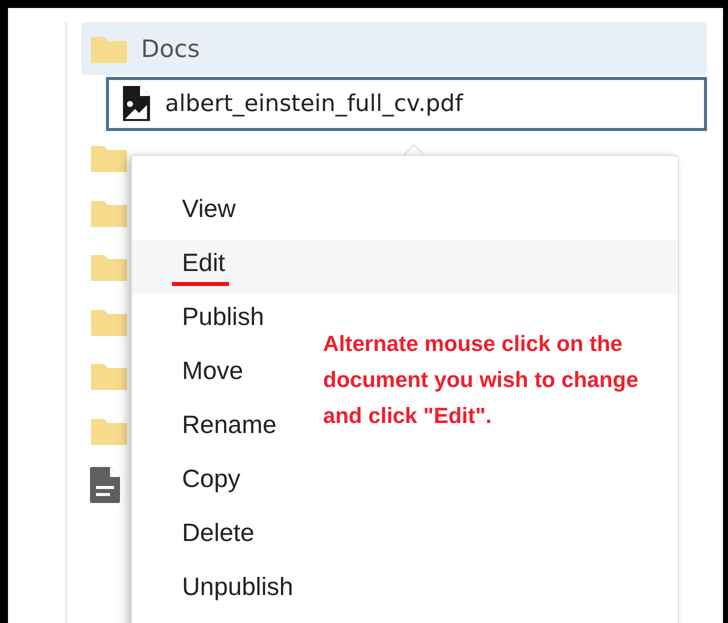 The image size is (728, 623). What do you see at coordinates (105, 485) in the screenshot?
I see `document-icon` at bounding box center [105, 485].